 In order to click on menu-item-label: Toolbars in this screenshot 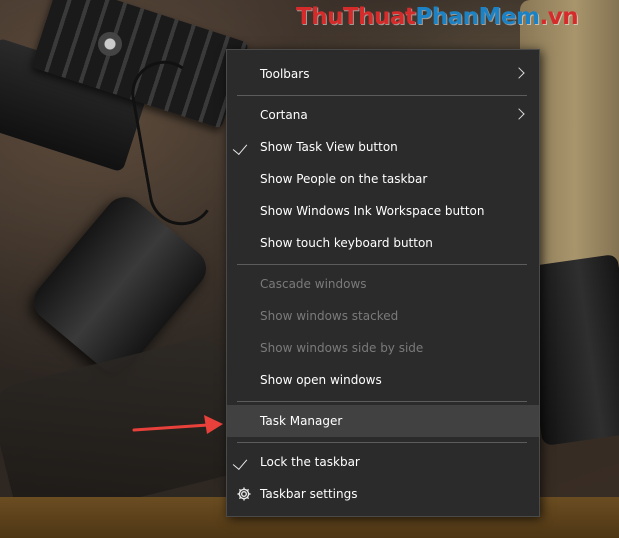, I will do `click(285, 74)`.